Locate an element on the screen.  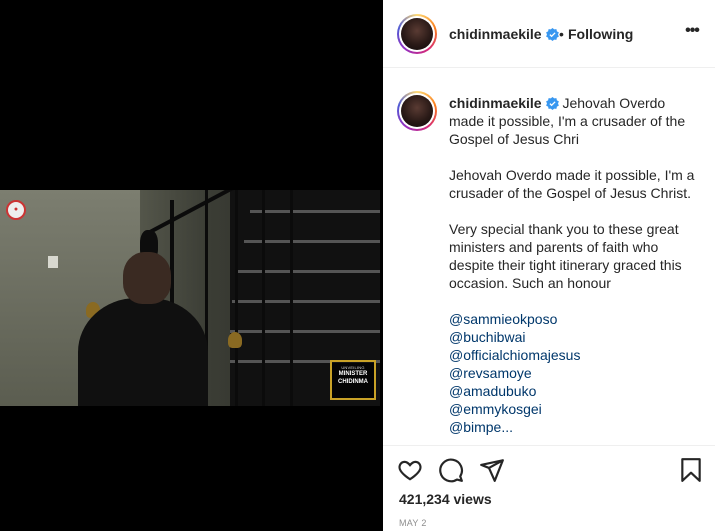
mention-link: @buchibwai is located at coordinates (575, 337).